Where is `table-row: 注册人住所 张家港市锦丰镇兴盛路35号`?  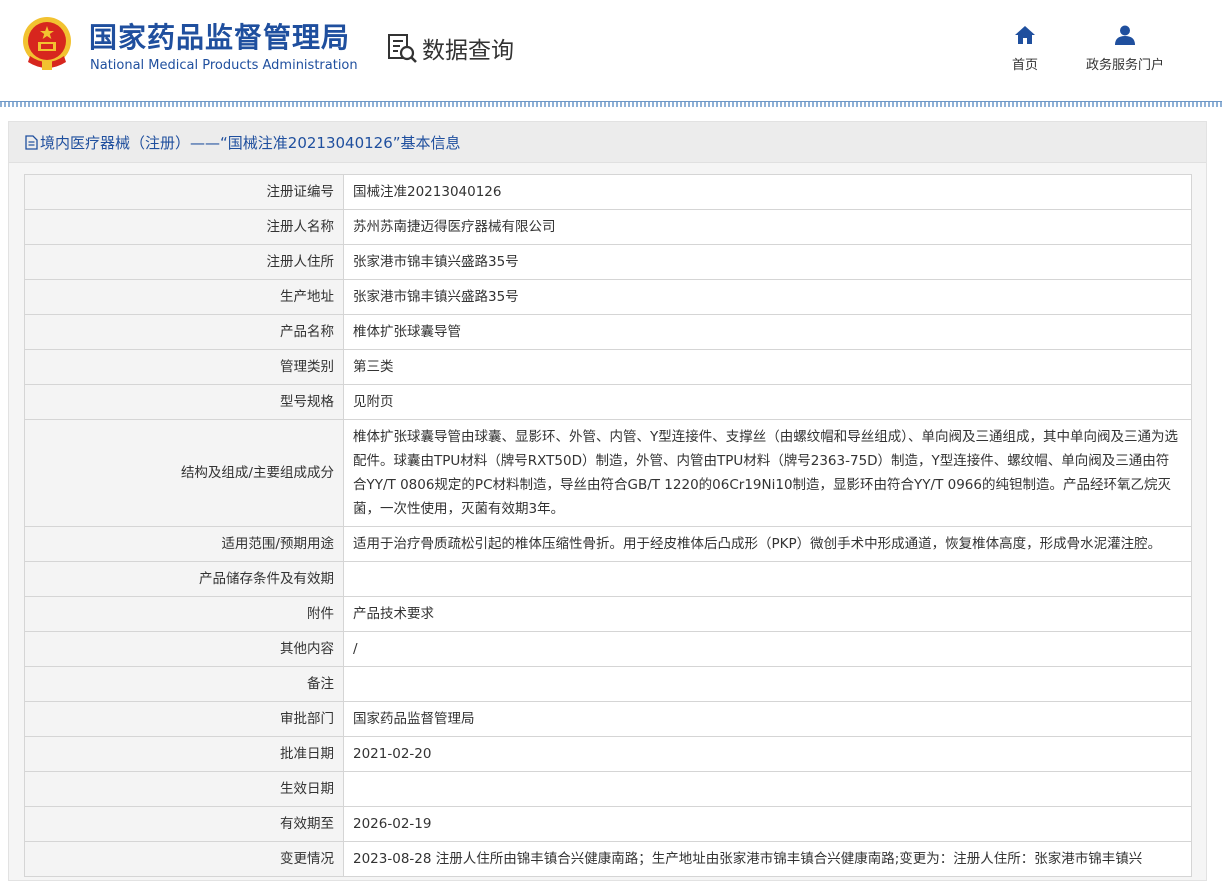
table-row: 注册人住所 张家港市锦丰镇兴盛路35号 is located at coordinates (608, 262).